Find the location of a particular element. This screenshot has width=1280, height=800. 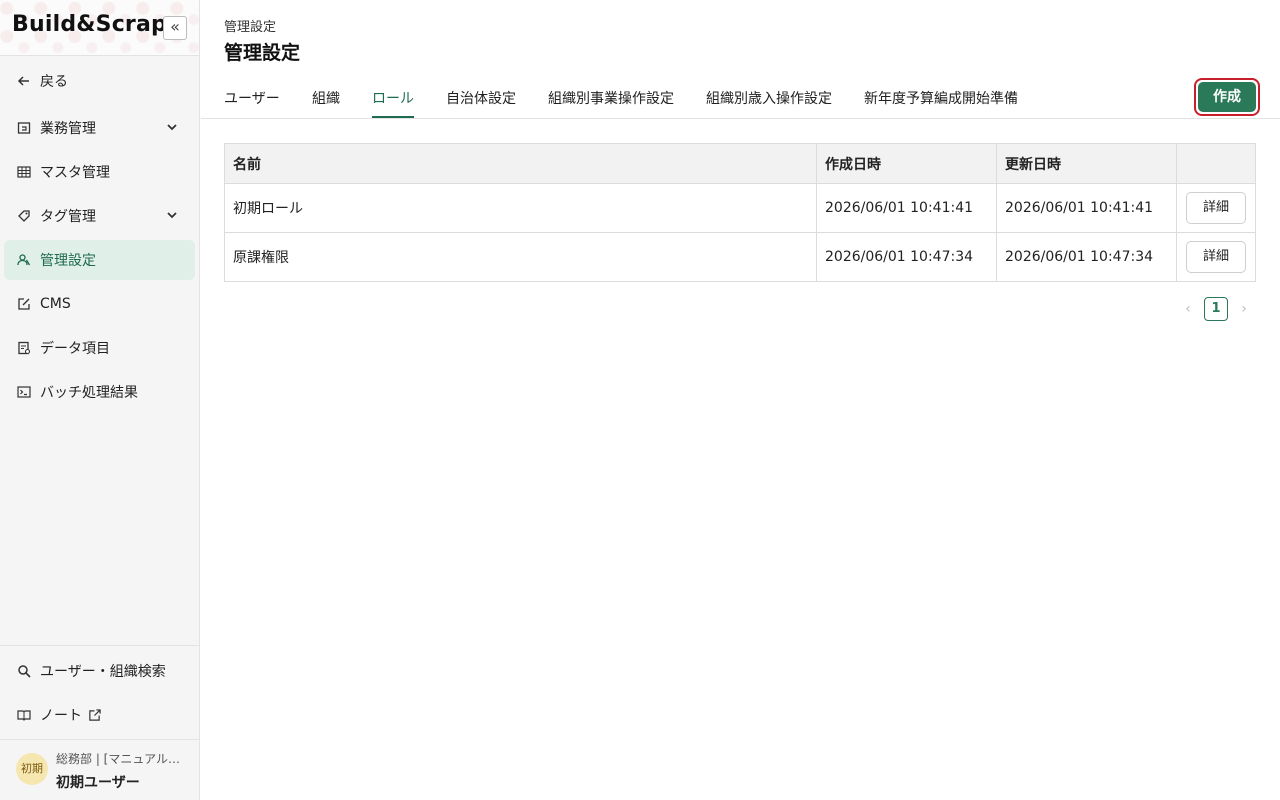

table-icon is located at coordinates (24, 172).